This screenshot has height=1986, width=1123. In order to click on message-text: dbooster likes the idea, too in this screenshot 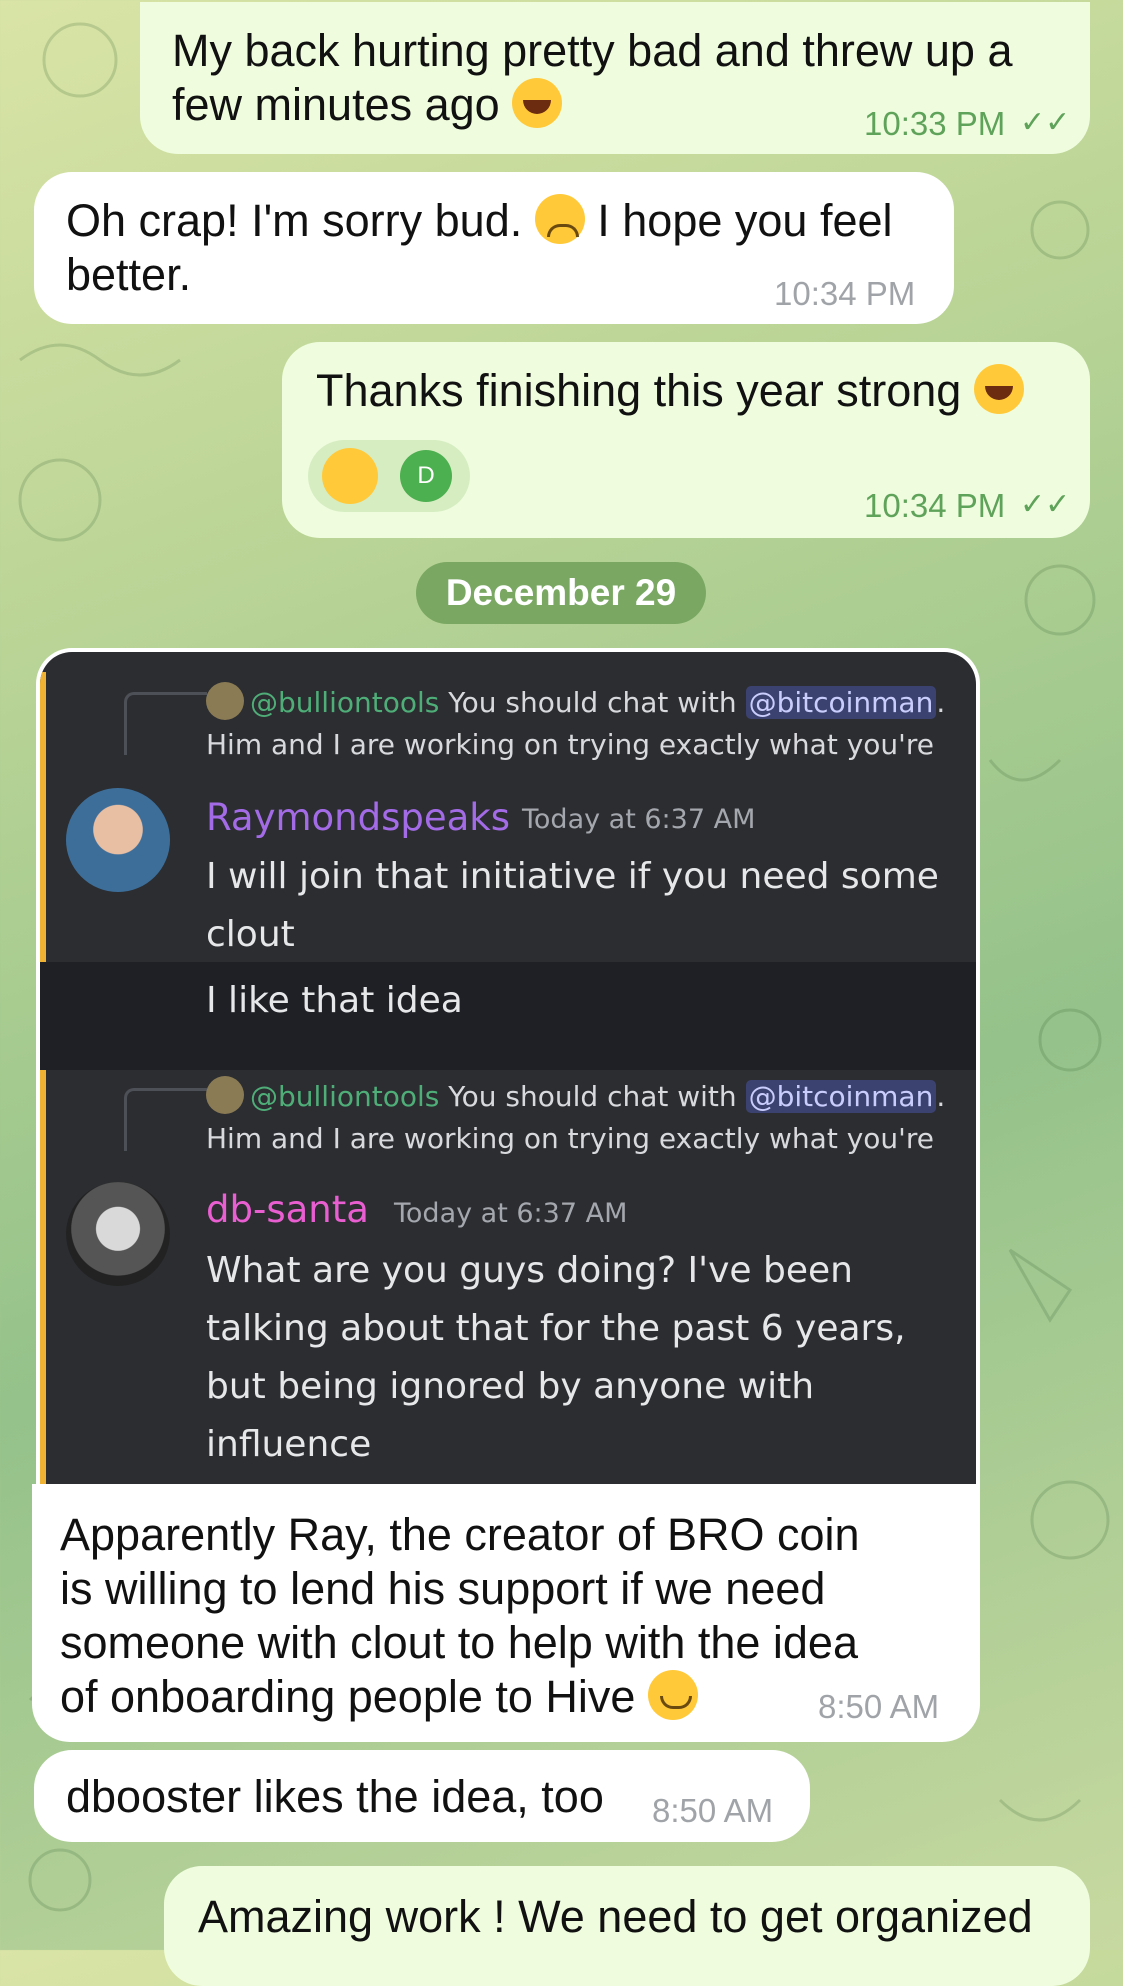, I will do `click(335, 1796)`.